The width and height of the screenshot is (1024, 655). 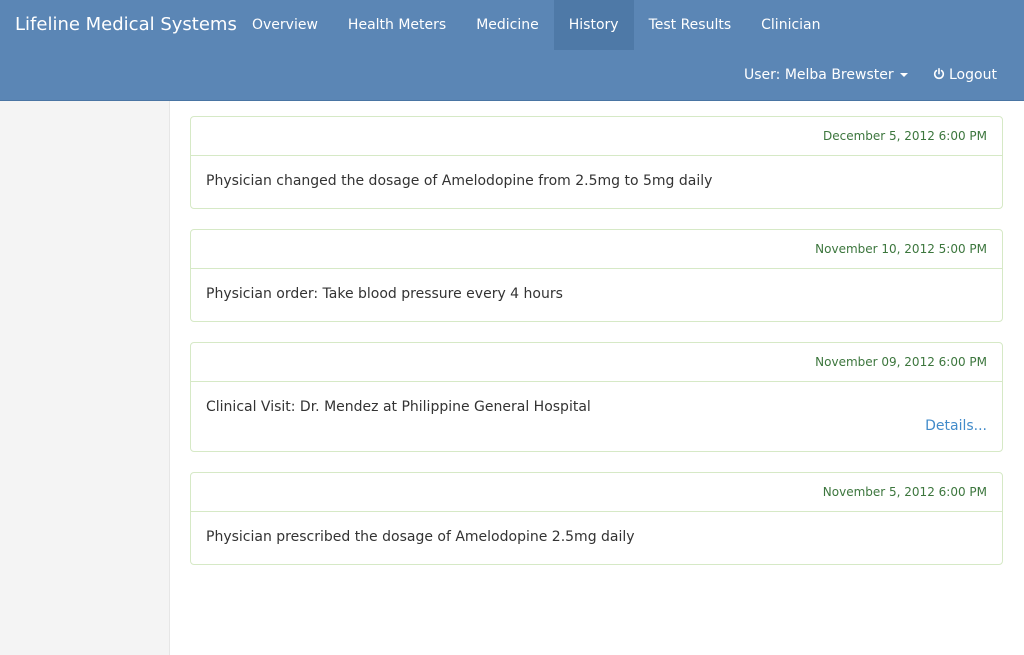 I want to click on nav-test-results: Test Results, so click(x=690, y=25).